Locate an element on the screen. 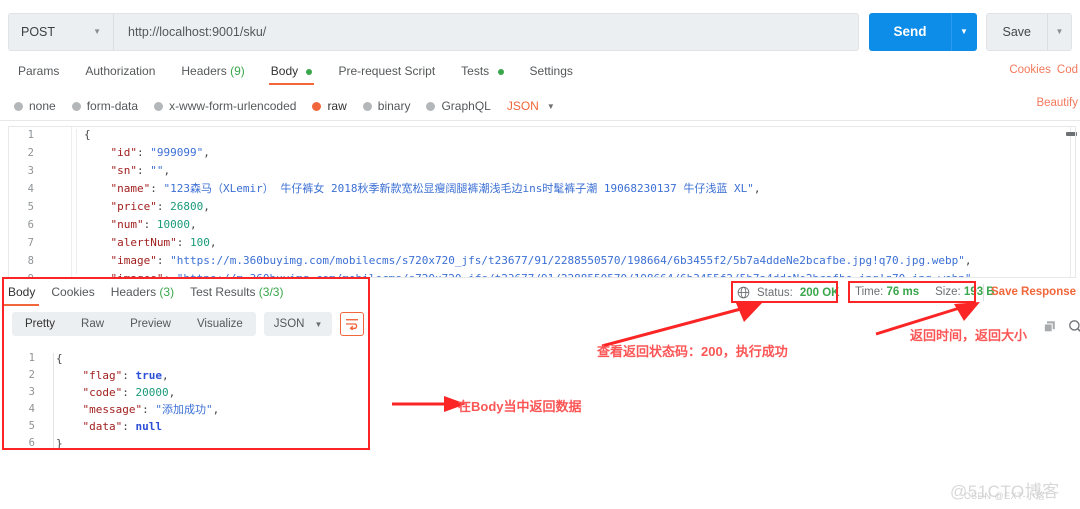 The width and height of the screenshot is (1080, 509). wrap-lines-icon is located at coordinates (352, 324).